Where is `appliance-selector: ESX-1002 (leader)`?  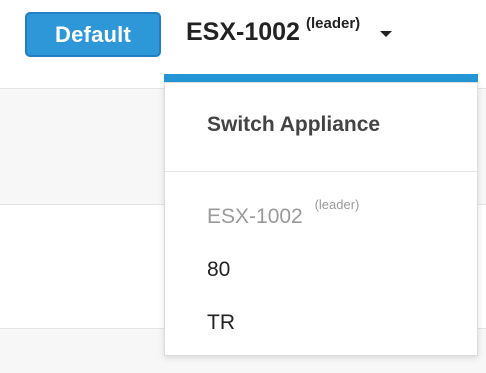 appliance-selector: ESX-1002 (leader) is located at coordinates (289, 32).